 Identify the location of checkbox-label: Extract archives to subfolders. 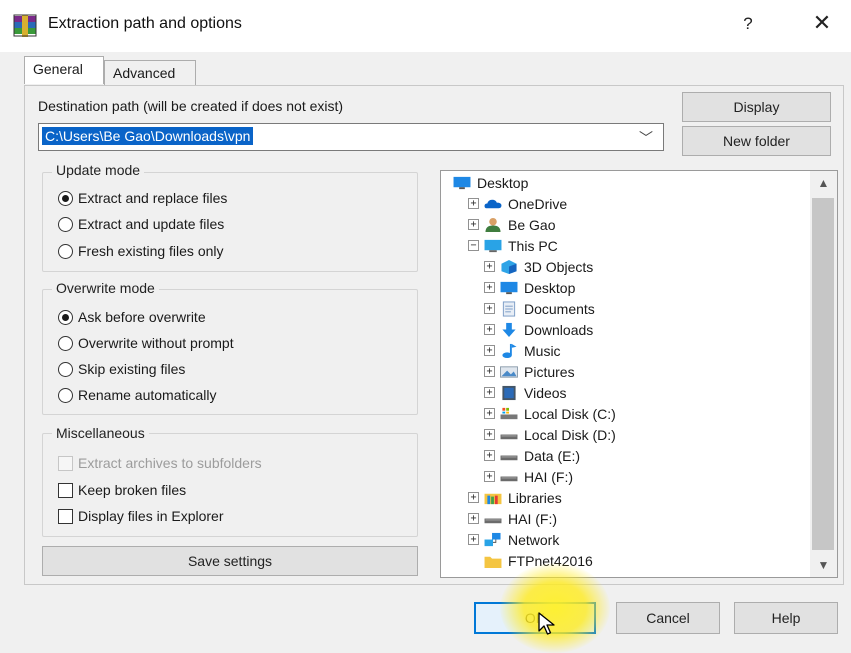
(170, 463).